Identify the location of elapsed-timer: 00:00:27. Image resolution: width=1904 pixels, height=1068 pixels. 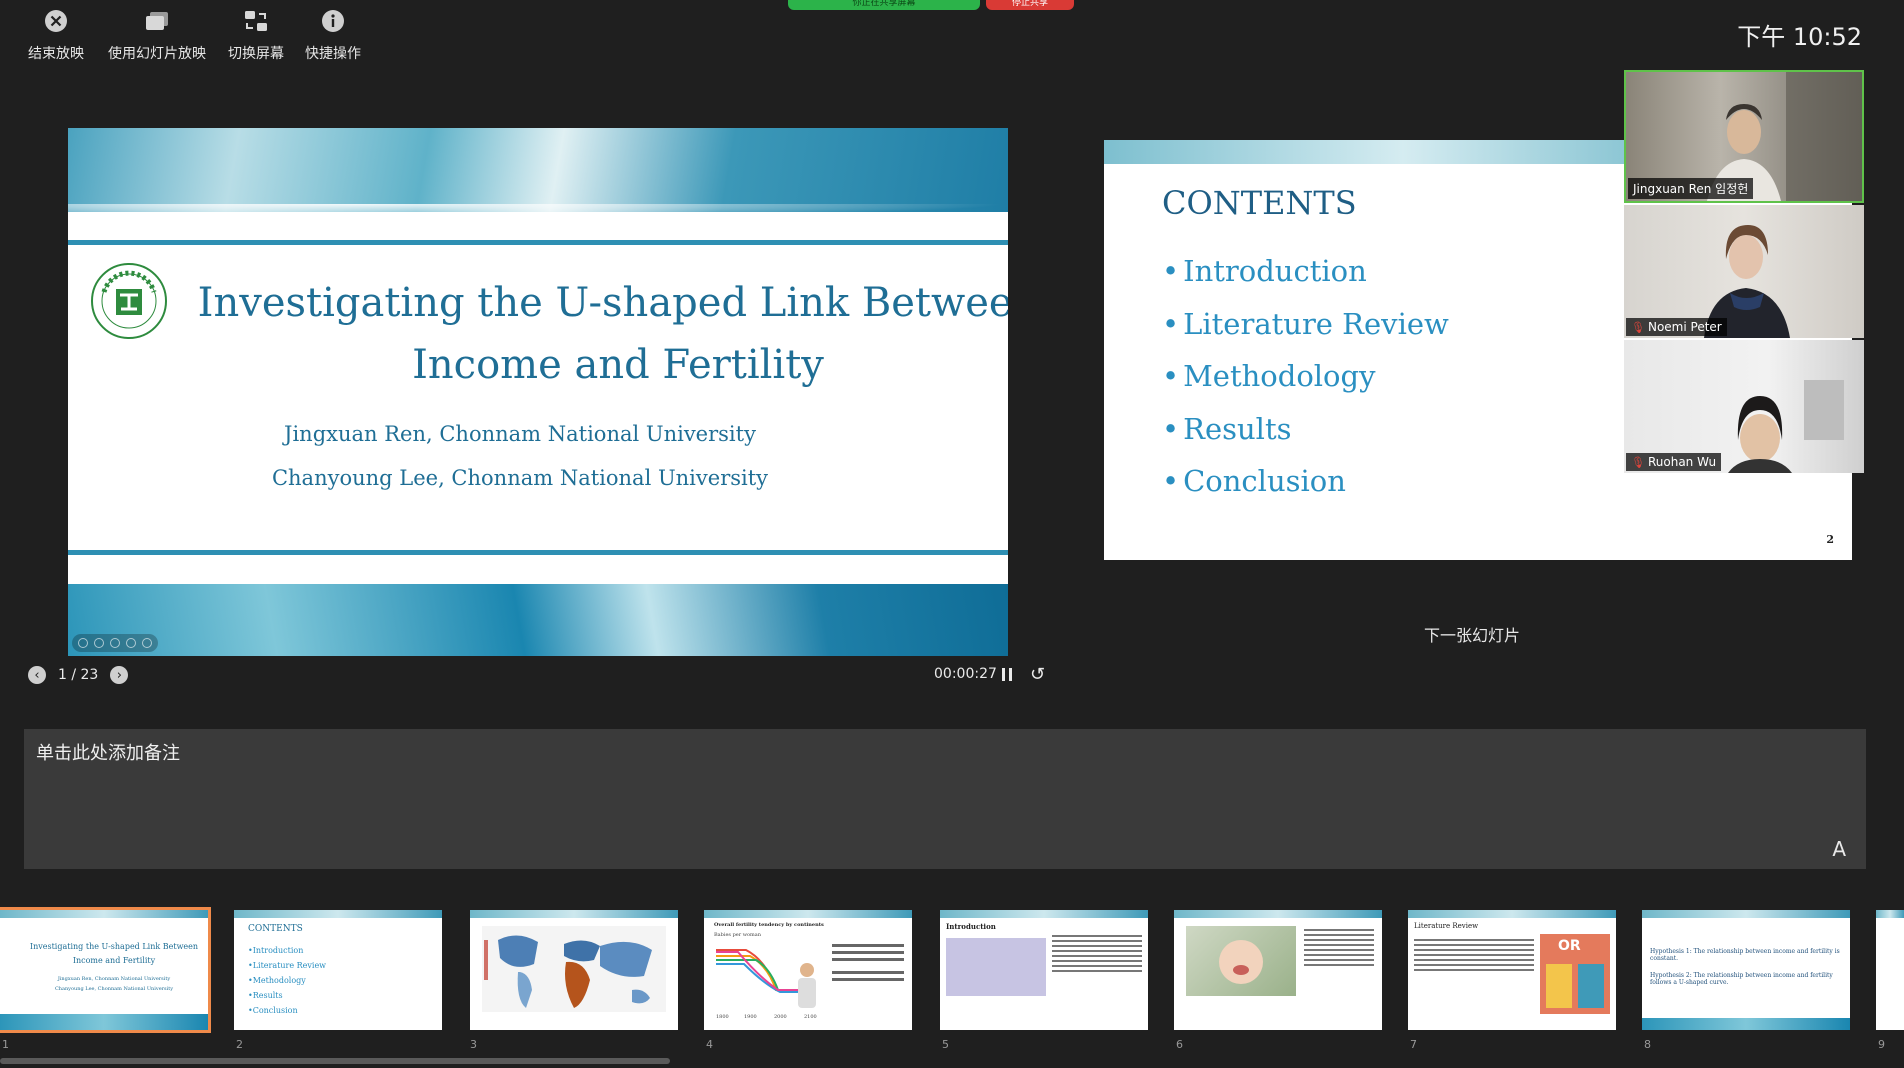
(965, 674).